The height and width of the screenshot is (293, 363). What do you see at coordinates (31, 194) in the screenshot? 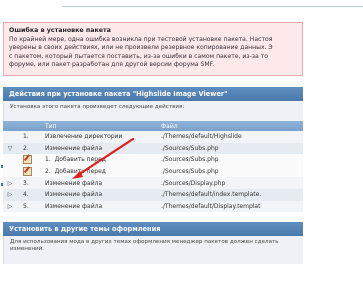
I see `row-number: 4.` at bounding box center [31, 194].